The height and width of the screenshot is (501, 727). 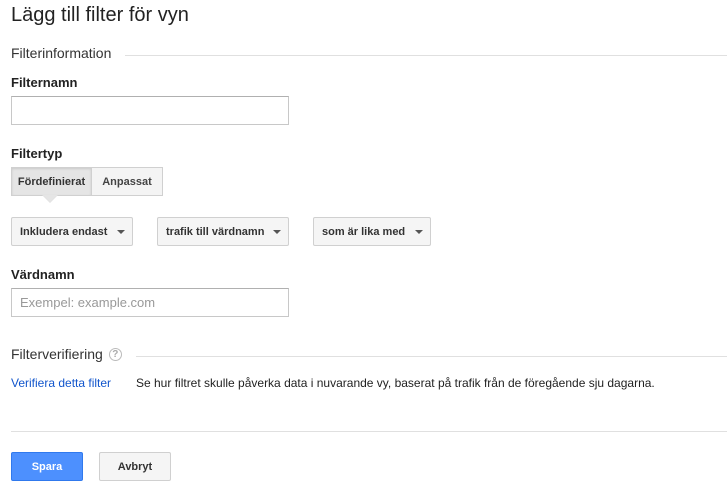 What do you see at coordinates (37, 153) in the screenshot?
I see `filter-type-label: Filtertyp` at bounding box center [37, 153].